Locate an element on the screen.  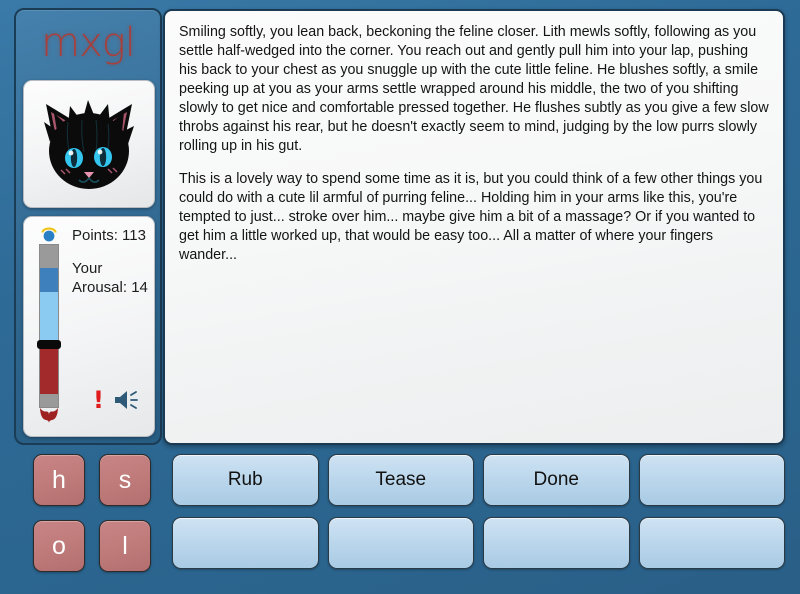
app-logo: mxgl is located at coordinates (88, 43).